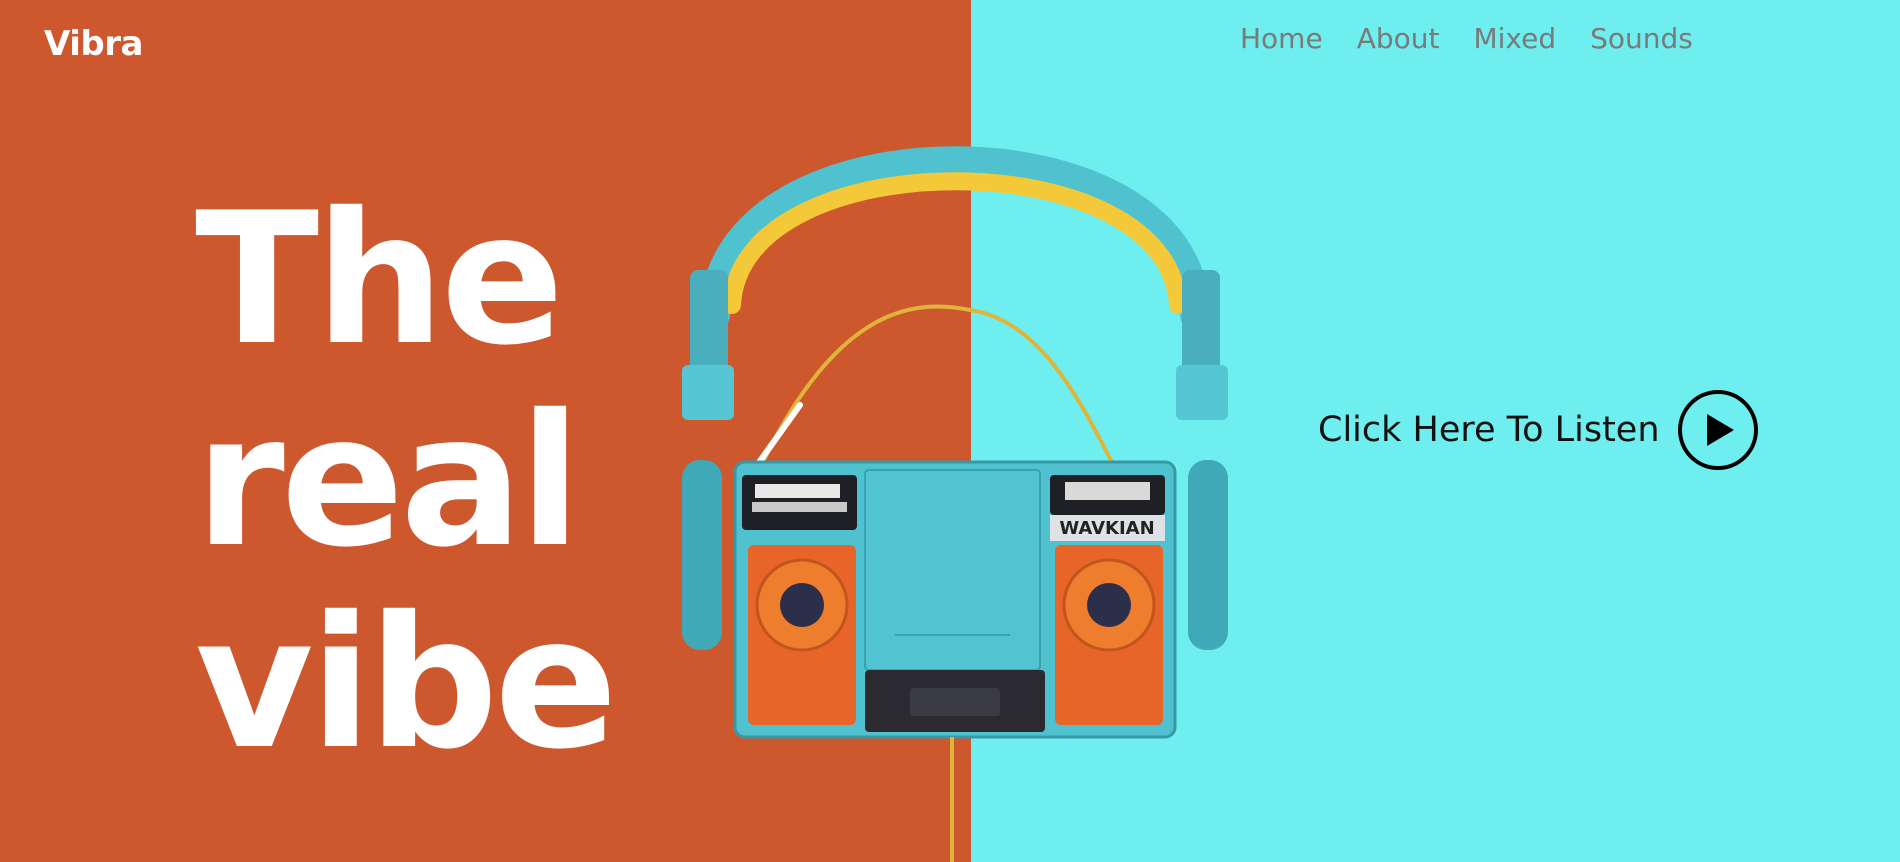 The height and width of the screenshot is (862, 1900). What do you see at coordinates (1514, 38) in the screenshot?
I see `nav-mixed: Mixed` at bounding box center [1514, 38].